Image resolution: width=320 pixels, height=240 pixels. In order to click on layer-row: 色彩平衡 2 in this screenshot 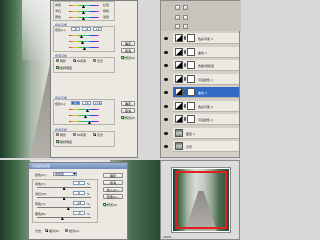, I will do `click(201, 106)`.